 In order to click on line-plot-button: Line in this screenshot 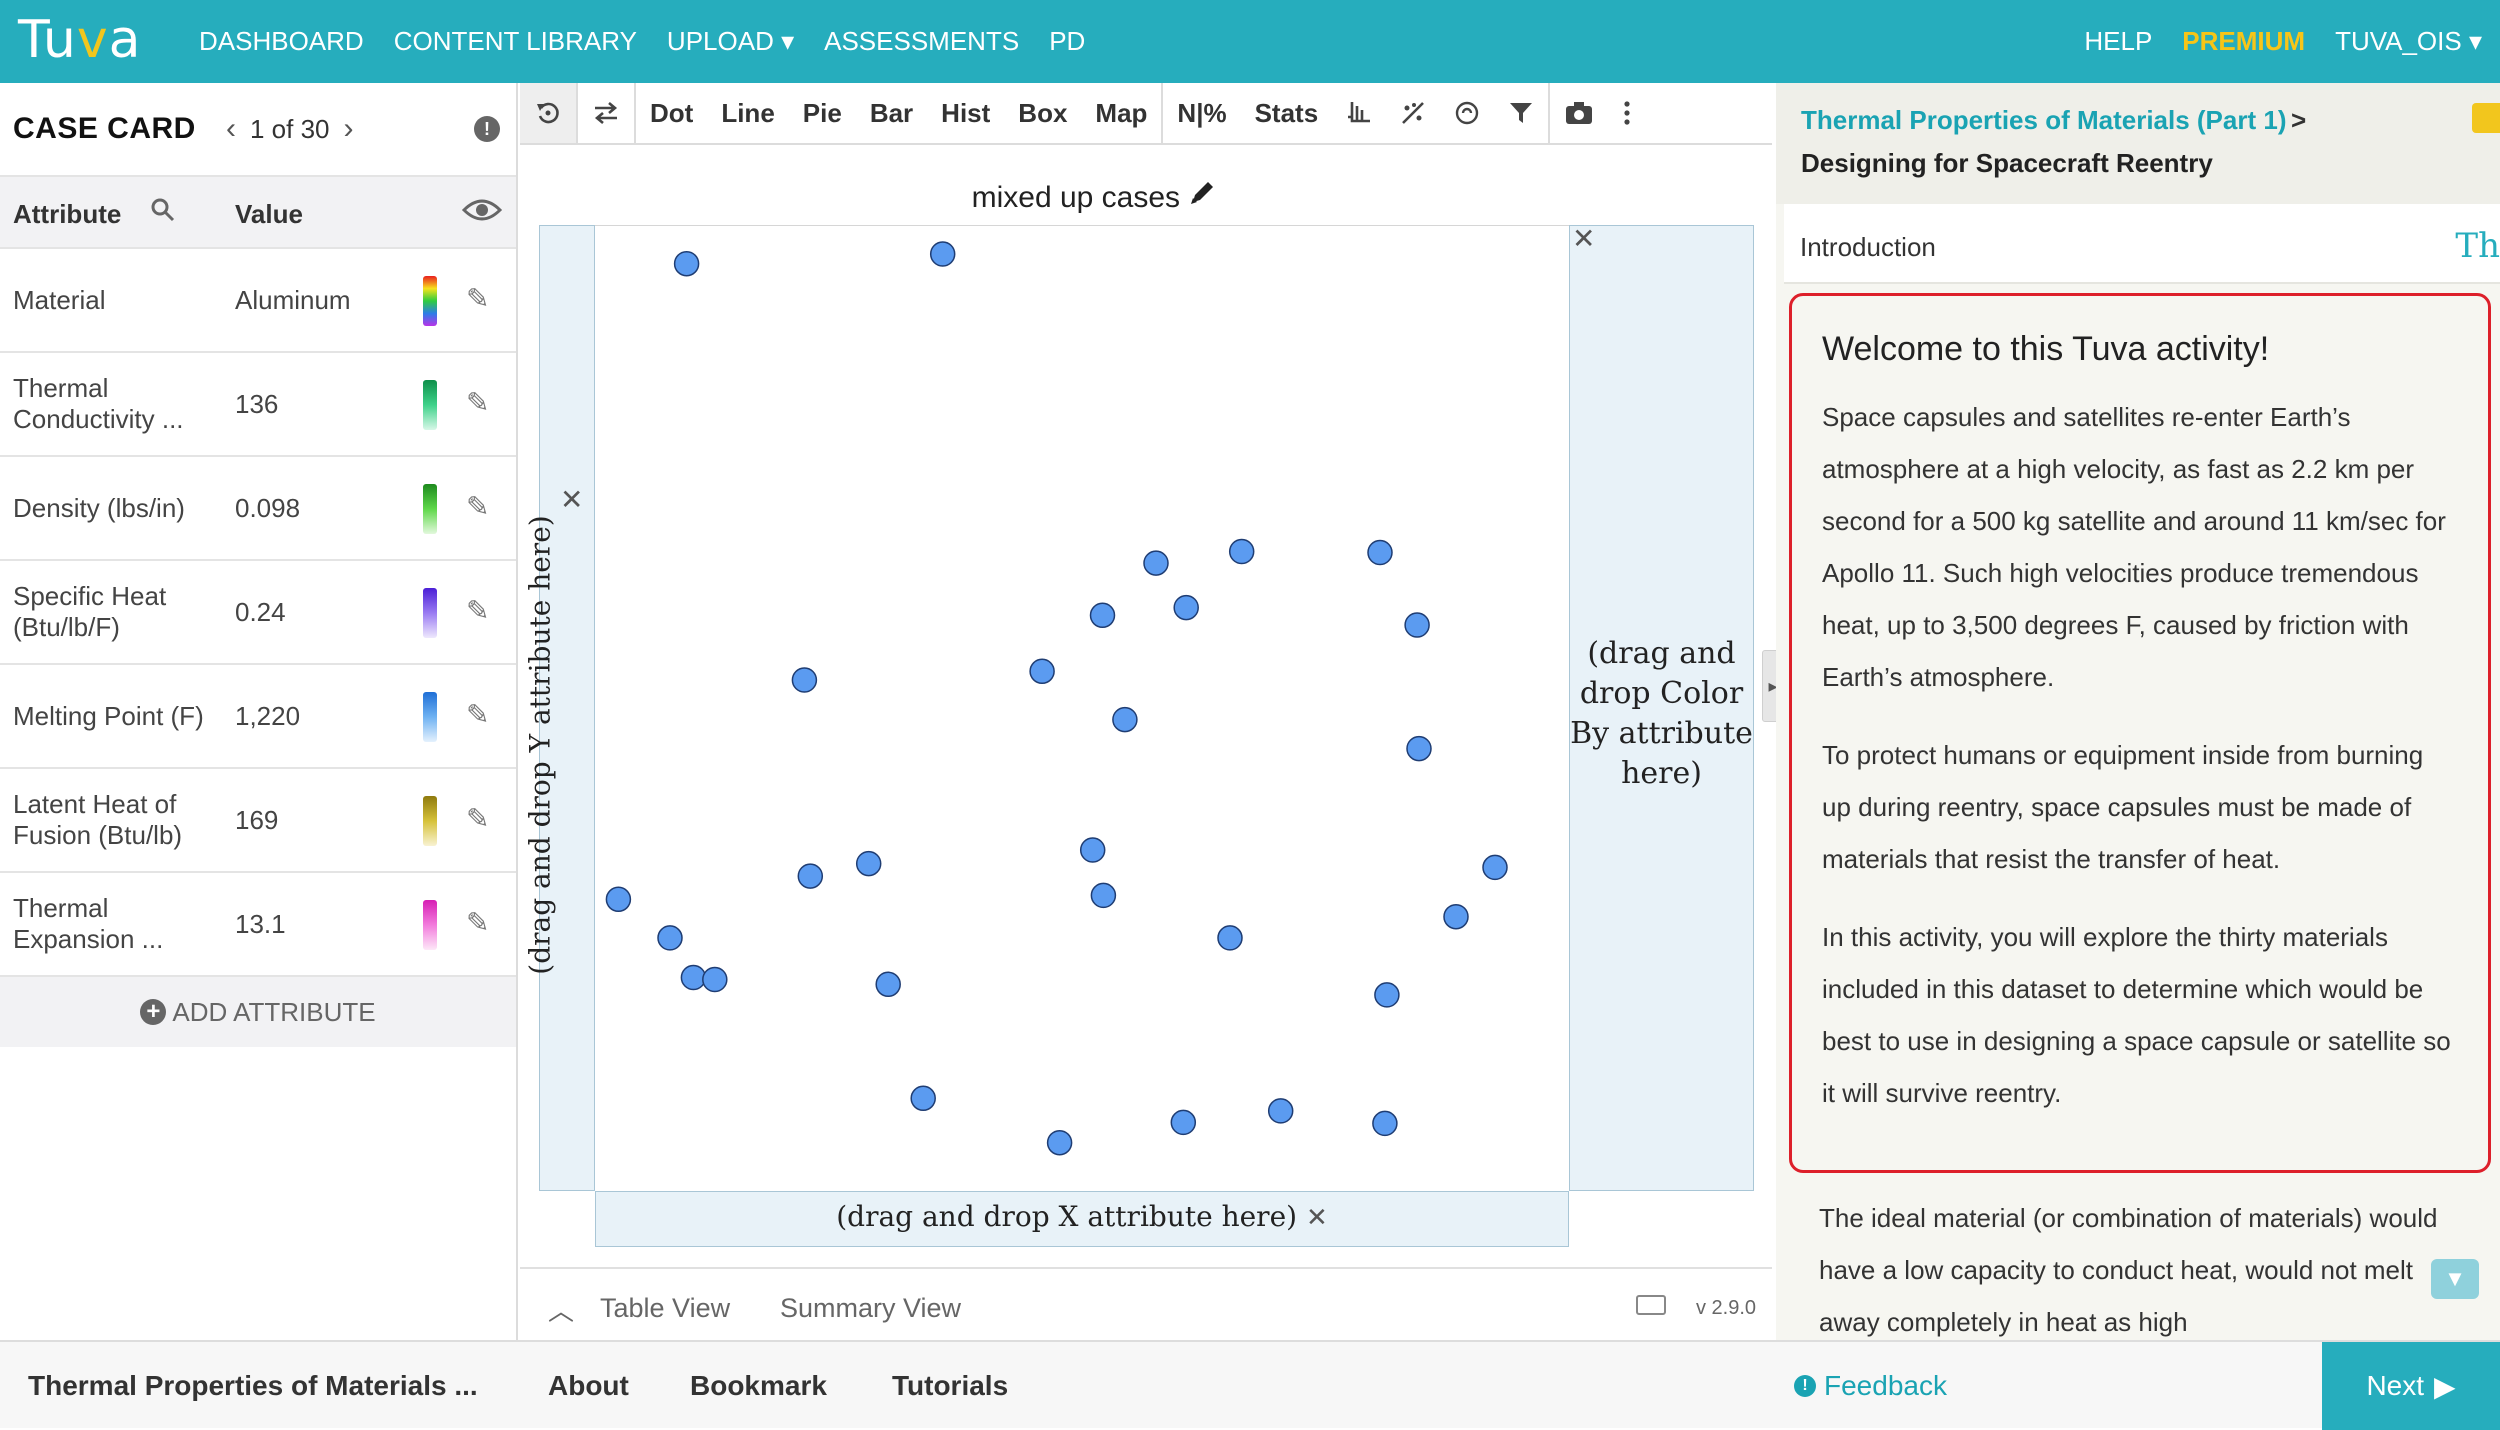, I will do `click(747, 113)`.